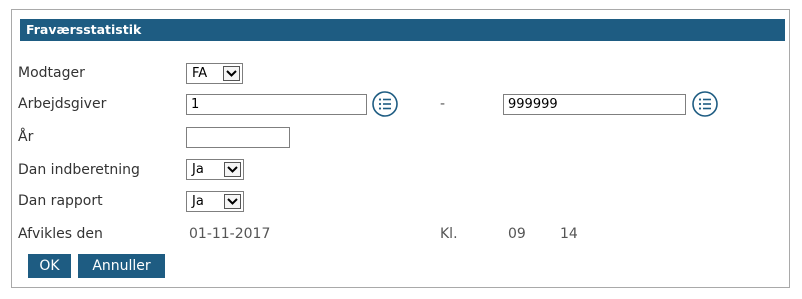 The image size is (802, 299). What do you see at coordinates (569, 234) in the screenshot?
I see `afvikles-minute: 14` at bounding box center [569, 234].